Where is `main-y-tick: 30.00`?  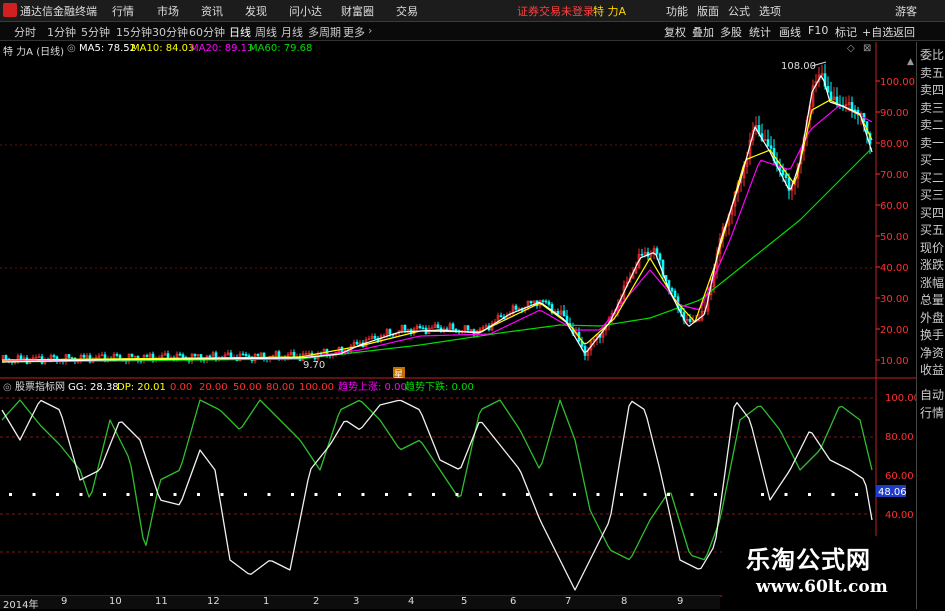 main-y-tick: 30.00 is located at coordinates (894, 299).